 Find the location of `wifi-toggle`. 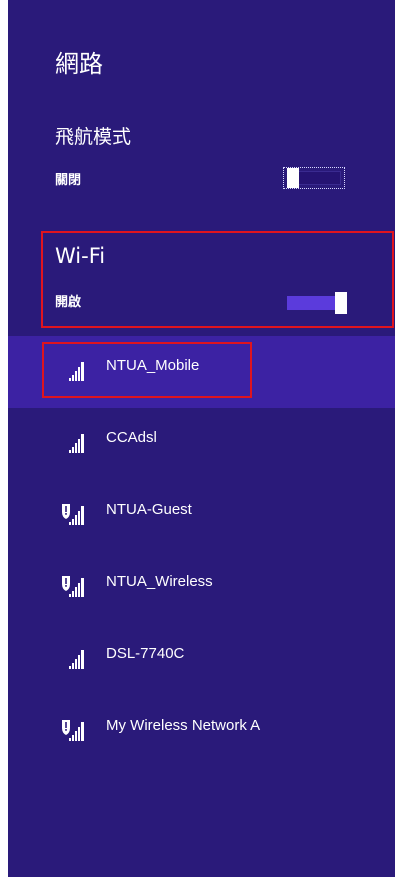

wifi-toggle is located at coordinates (316, 303).